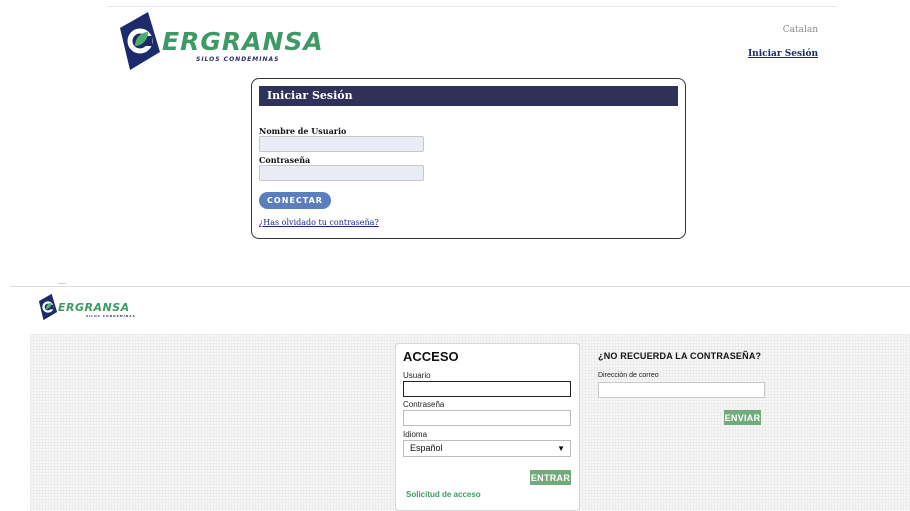 This screenshot has height=511, width=910. Describe the element at coordinates (319, 222) in the screenshot. I see `forgot-password-link: ¿Has olvidado tu contraseña?` at that location.